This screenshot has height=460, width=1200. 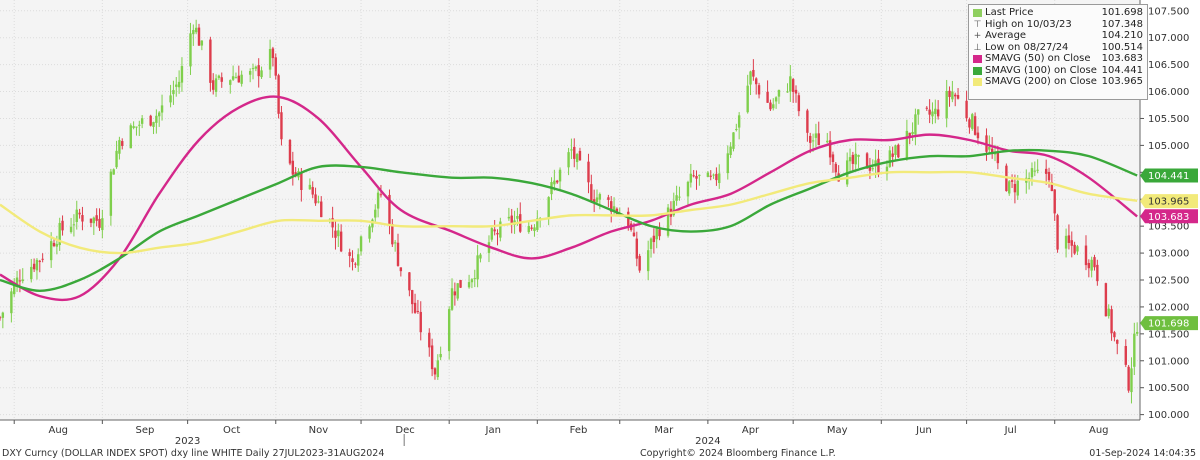 I want to click on x-month-label: May, so click(x=837, y=430).